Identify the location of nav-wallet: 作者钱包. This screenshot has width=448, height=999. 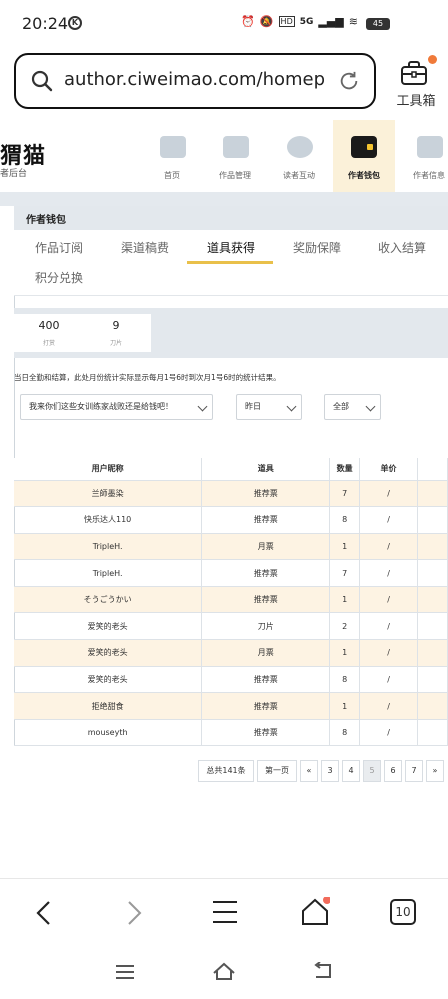
(364, 156).